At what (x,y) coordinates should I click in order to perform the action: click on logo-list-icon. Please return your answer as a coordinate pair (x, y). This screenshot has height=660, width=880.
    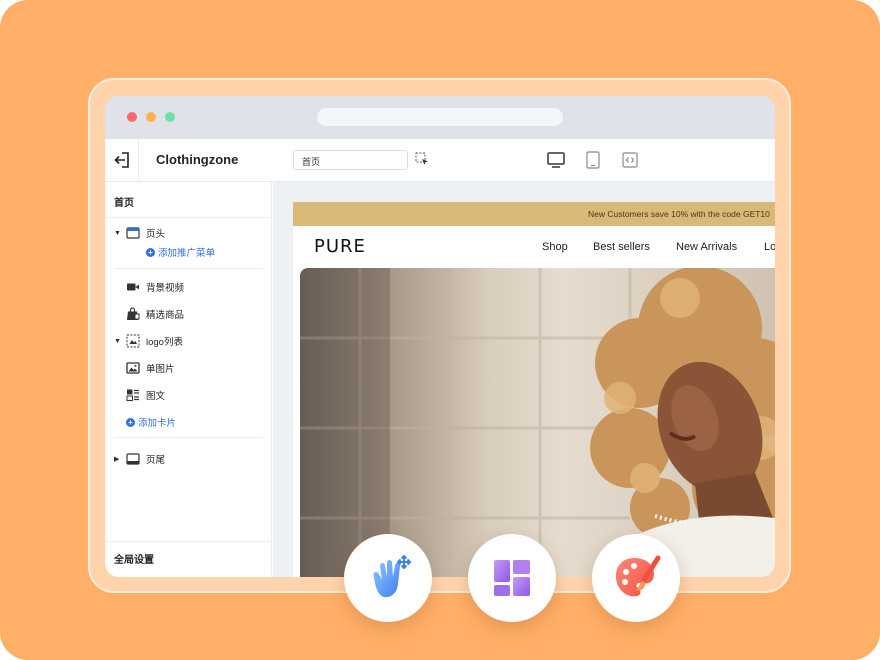
    Looking at the image, I should click on (133, 341).